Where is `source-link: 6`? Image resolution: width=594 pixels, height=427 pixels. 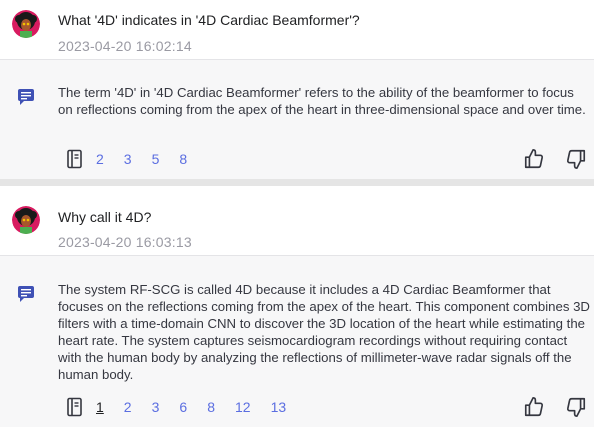
source-link: 6 is located at coordinates (183, 407).